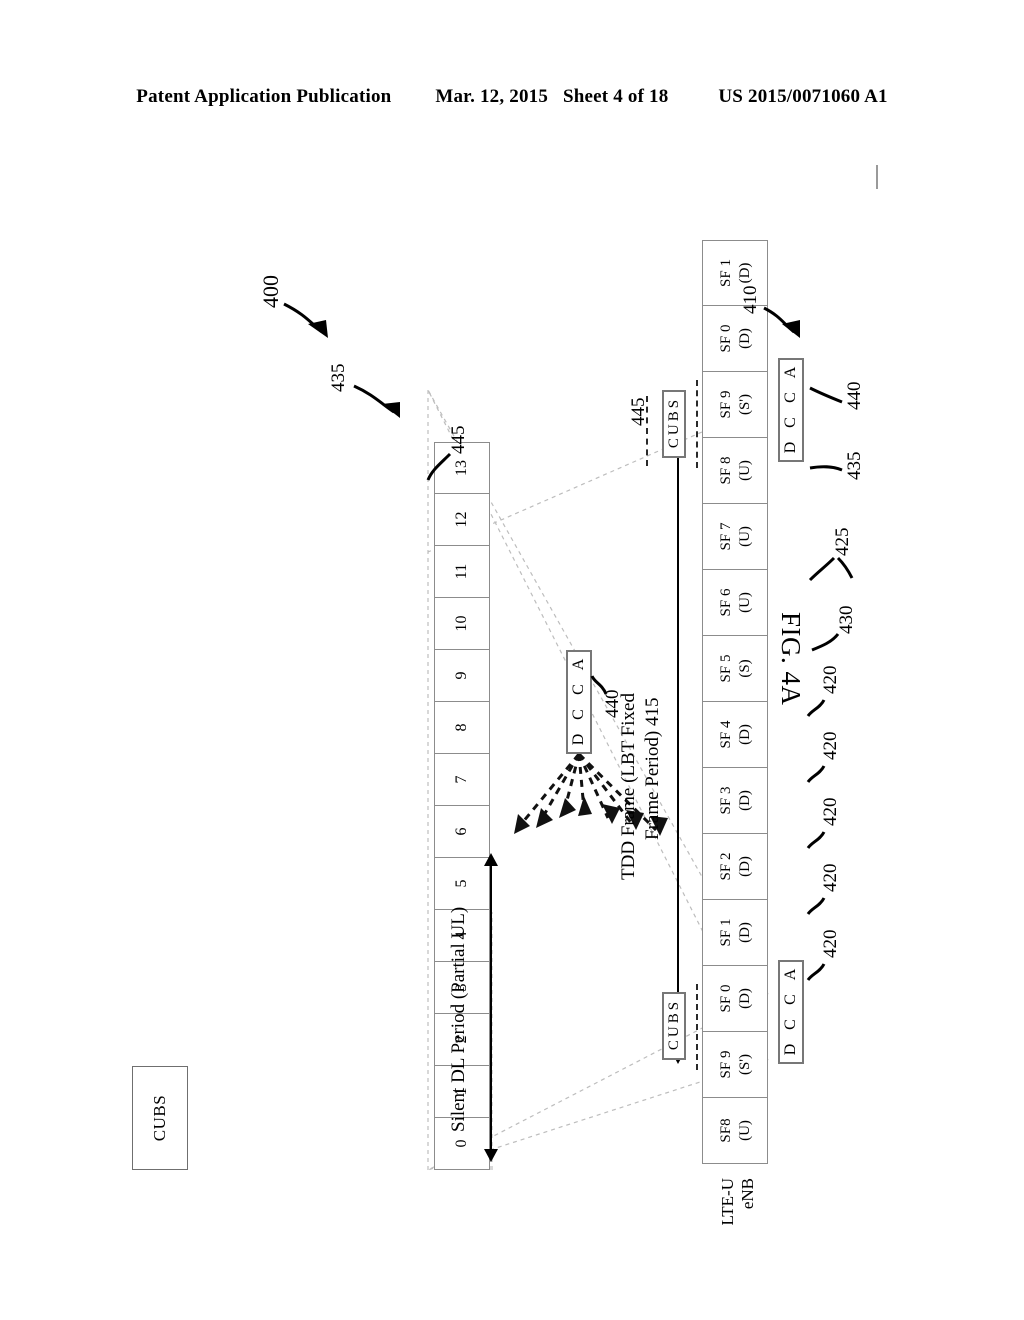 Image resolution: width=1024 pixels, height=1320 pixels. I want to click on subframe-type: (S), so click(744, 668).